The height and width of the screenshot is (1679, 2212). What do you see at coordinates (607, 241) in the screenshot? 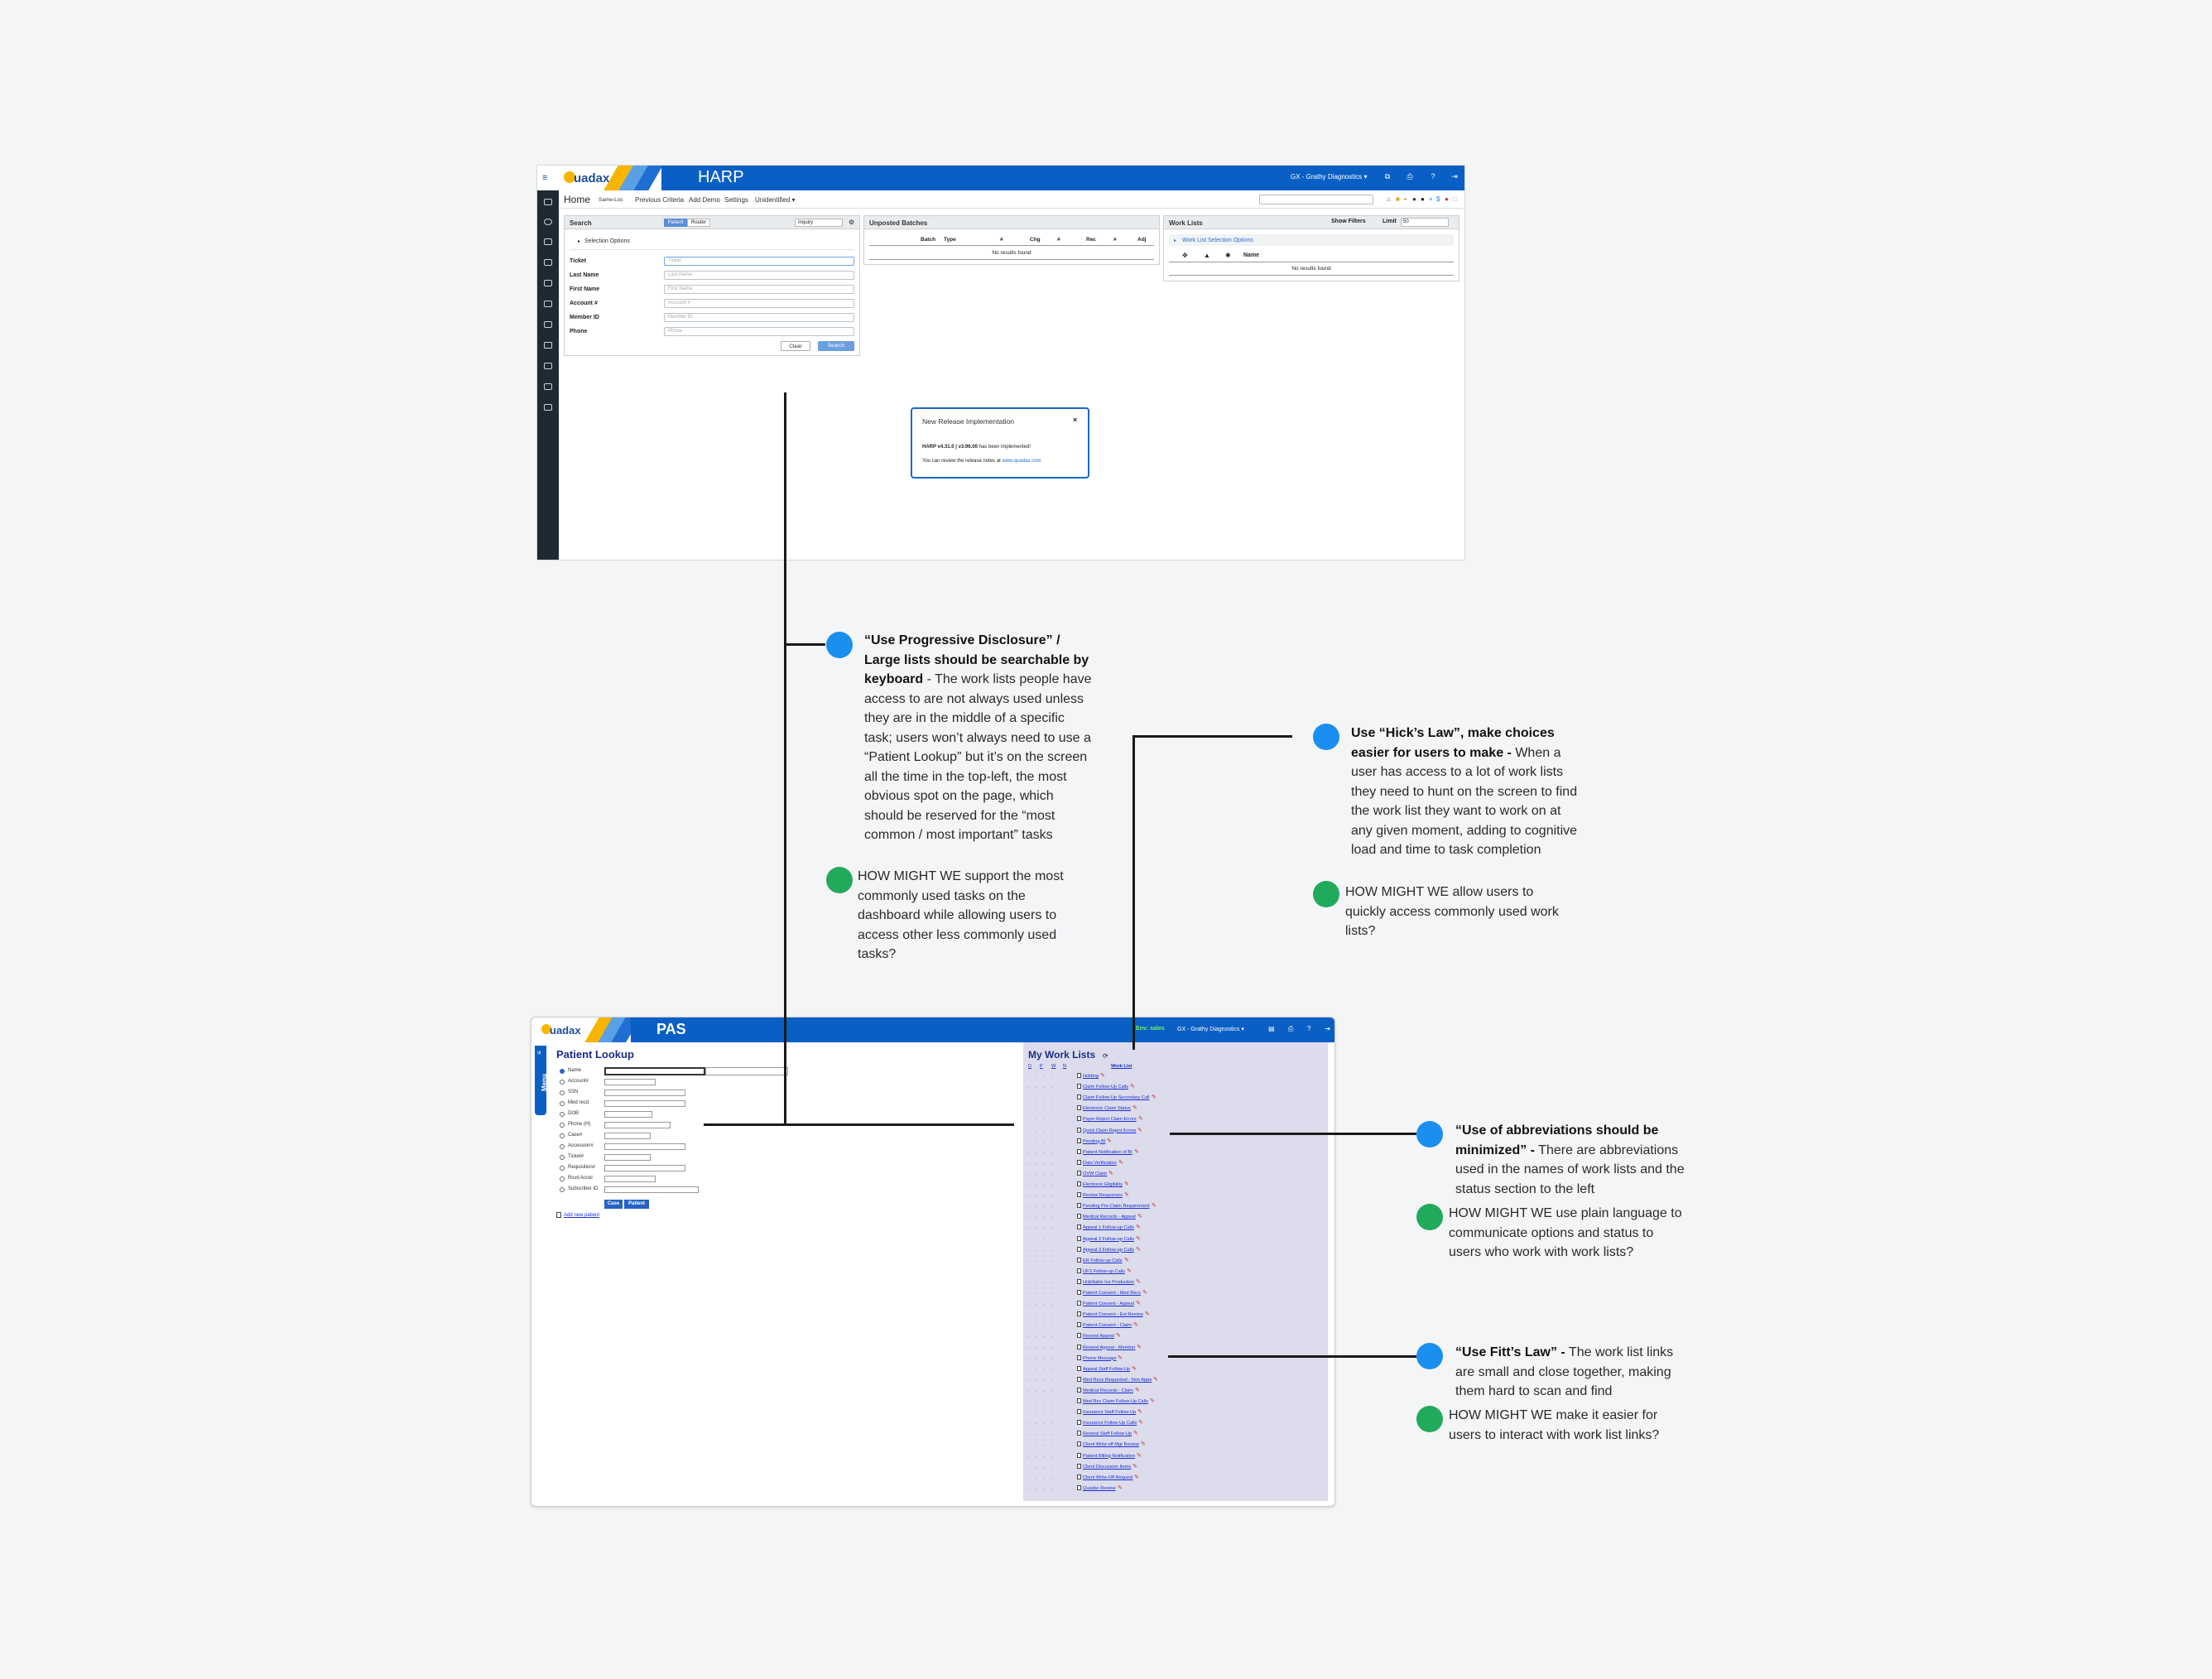
I see `selection-options-toggle: Selection Options` at bounding box center [607, 241].